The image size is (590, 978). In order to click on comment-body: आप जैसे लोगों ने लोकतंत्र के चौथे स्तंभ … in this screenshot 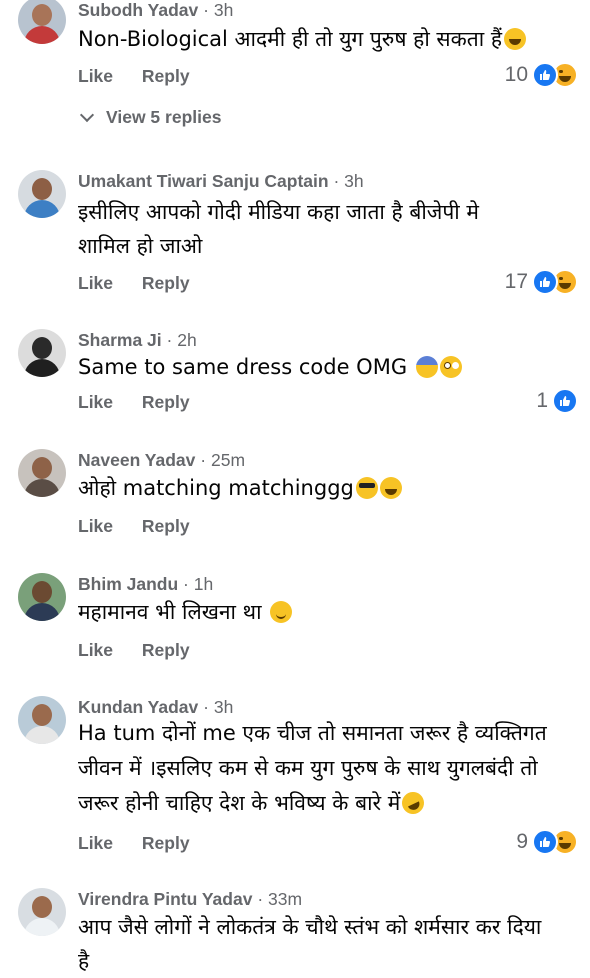, I will do `click(310, 944)`.